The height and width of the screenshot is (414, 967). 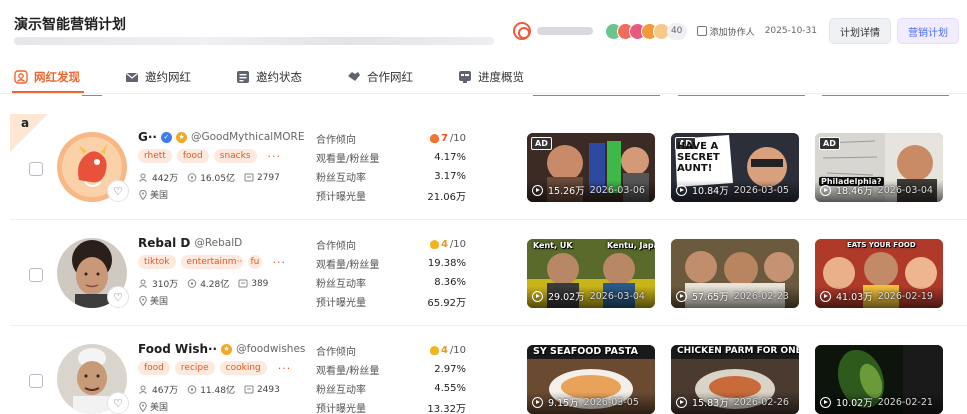 I want to click on video-thumbnail: AD HAVE A SECRET AUNT! 10.84万 2026-03-05, so click(x=735, y=167).